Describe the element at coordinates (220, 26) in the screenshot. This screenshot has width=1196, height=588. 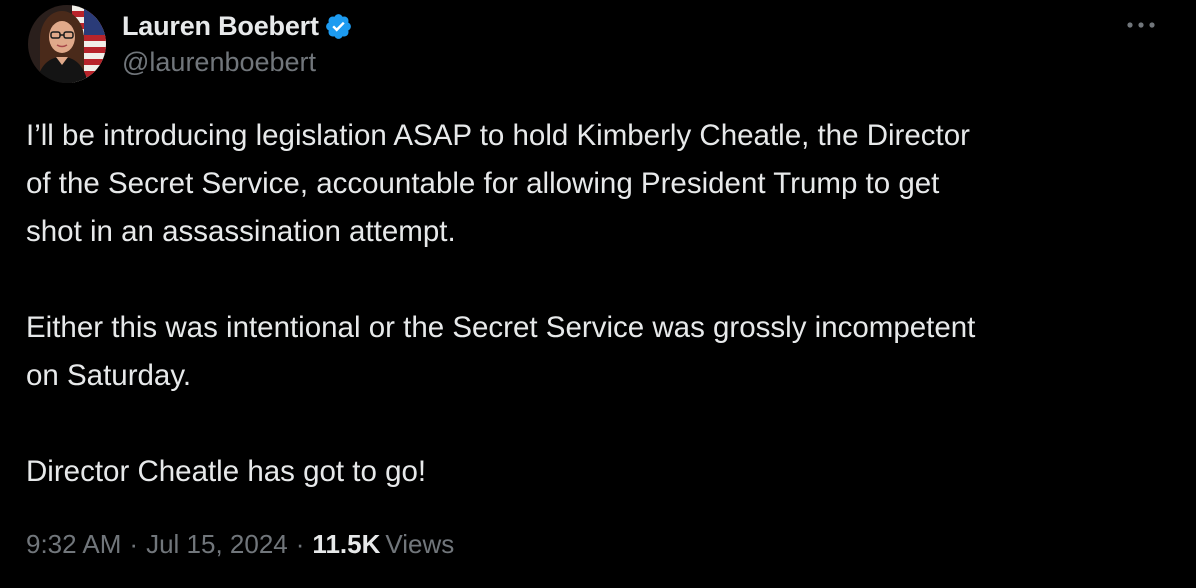
I see `author-display-name: Lauren Boebert` at that location.